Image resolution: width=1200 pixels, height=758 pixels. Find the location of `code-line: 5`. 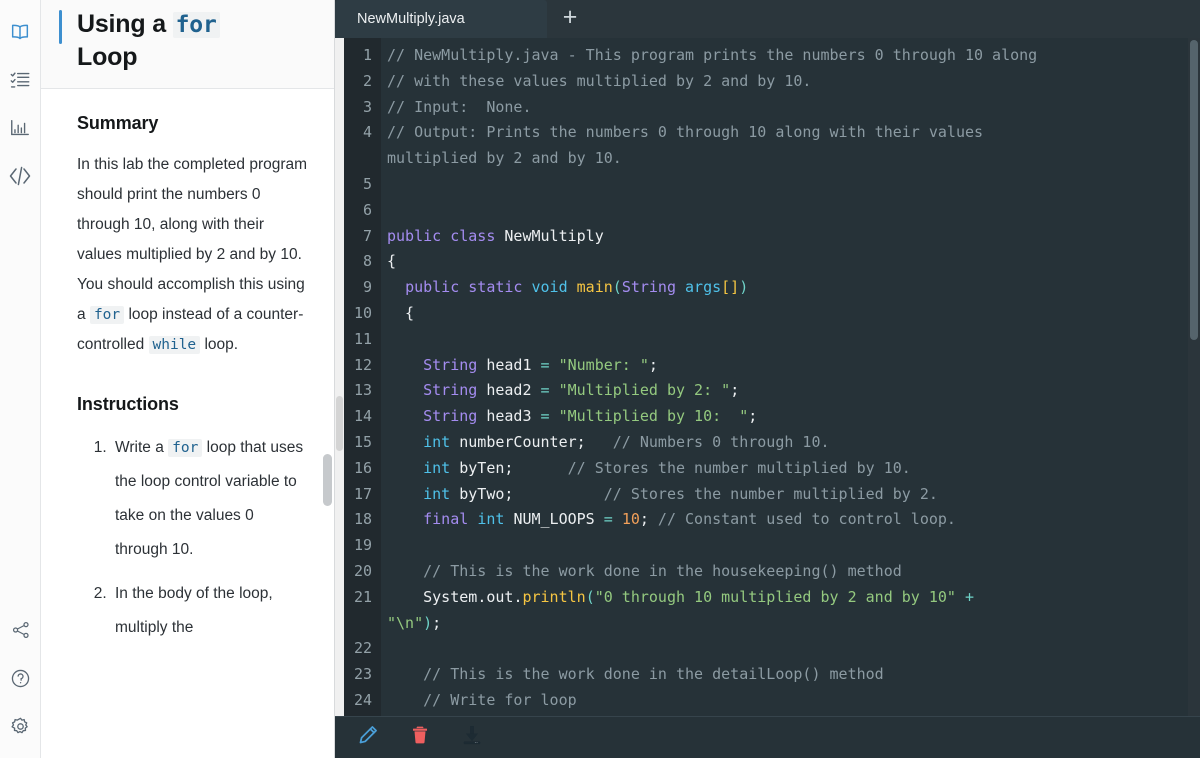

code-line: 5 is located at coordinates (767, 185).